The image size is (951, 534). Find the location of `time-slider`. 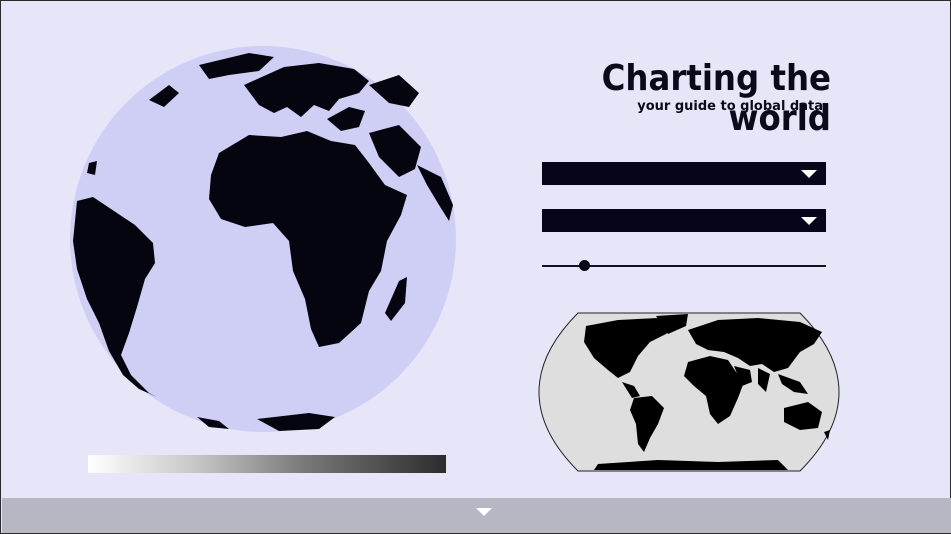

time-slider is located at coordinates (684, 265).